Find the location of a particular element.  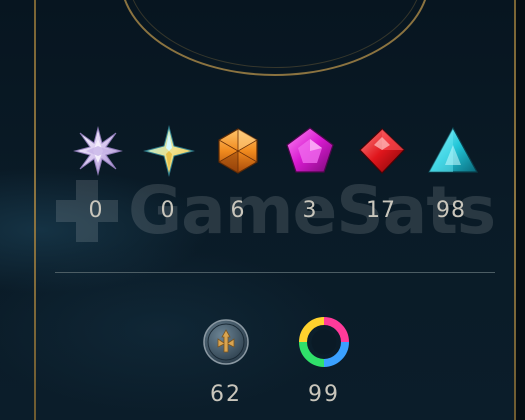

section-divider is located at coordinates (275, 272).